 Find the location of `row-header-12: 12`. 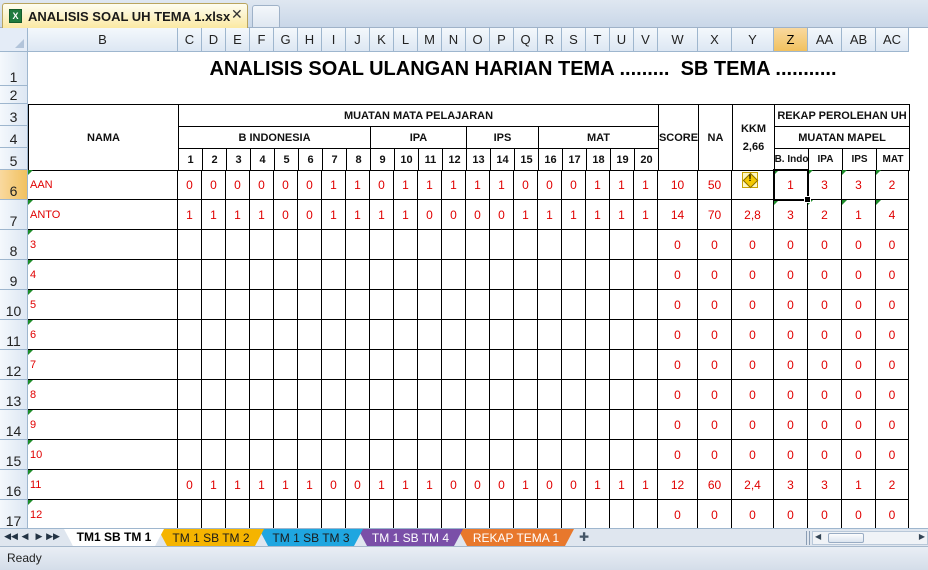

row-header-12: 12 is located at coordinates (14, 365).